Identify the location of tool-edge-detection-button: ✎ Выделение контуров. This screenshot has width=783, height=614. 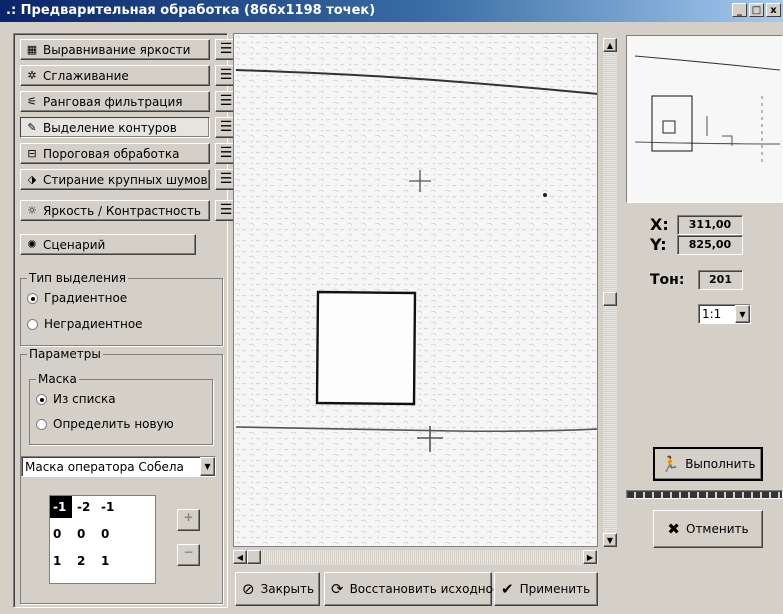
(115, 127).